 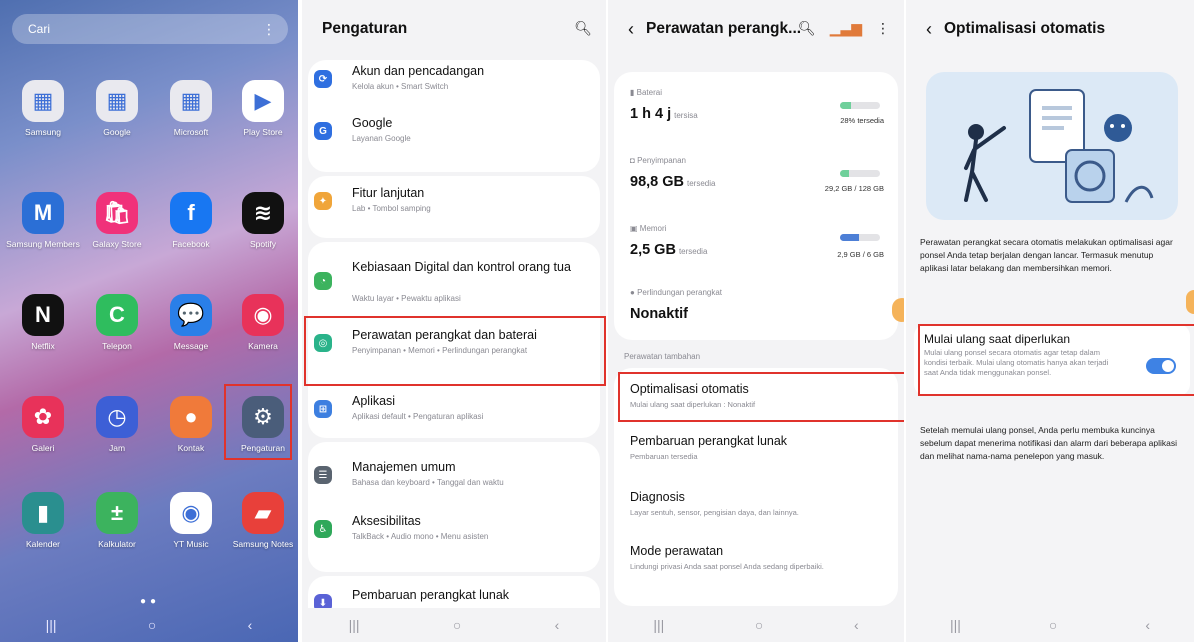 I want to click on restart-toggle, so click(x=1161, y=366).